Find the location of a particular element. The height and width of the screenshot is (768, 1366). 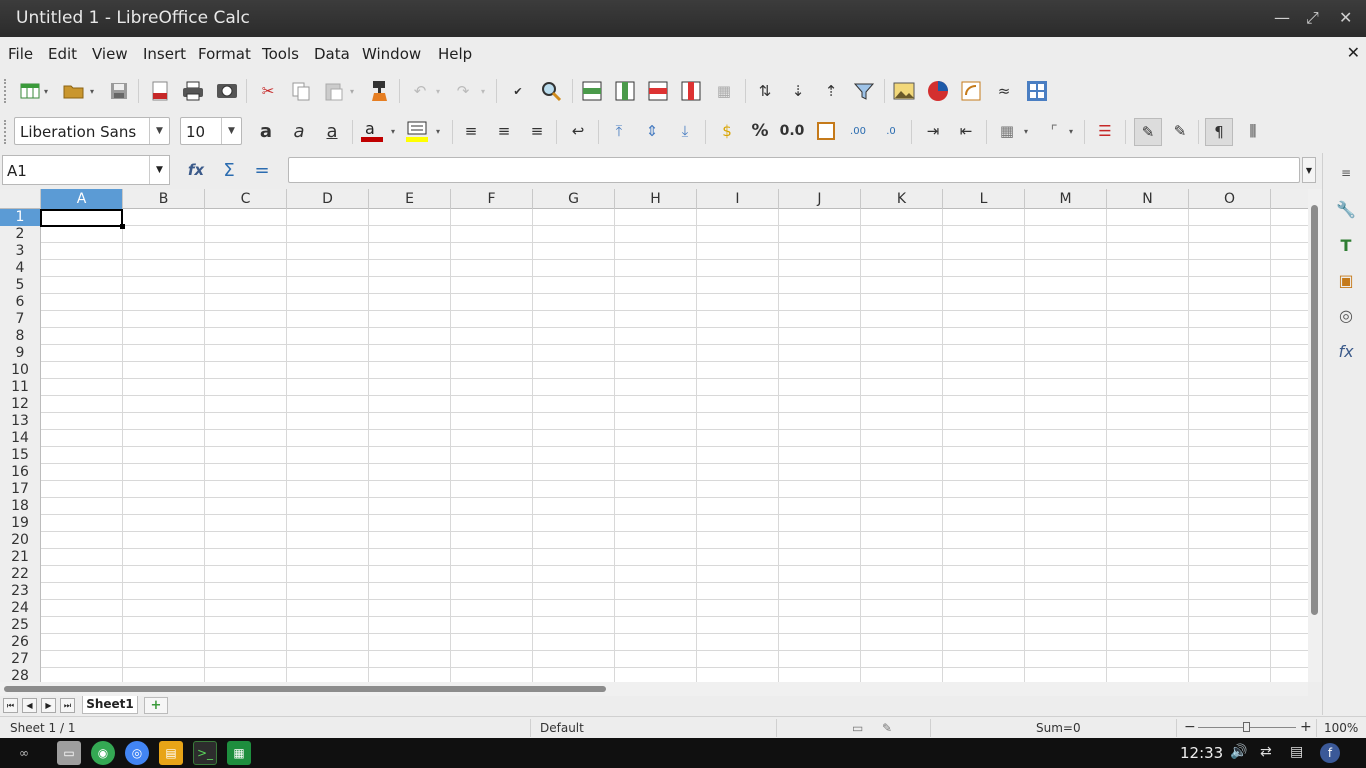

menu-data: Data is located at coordinates (332, 54).